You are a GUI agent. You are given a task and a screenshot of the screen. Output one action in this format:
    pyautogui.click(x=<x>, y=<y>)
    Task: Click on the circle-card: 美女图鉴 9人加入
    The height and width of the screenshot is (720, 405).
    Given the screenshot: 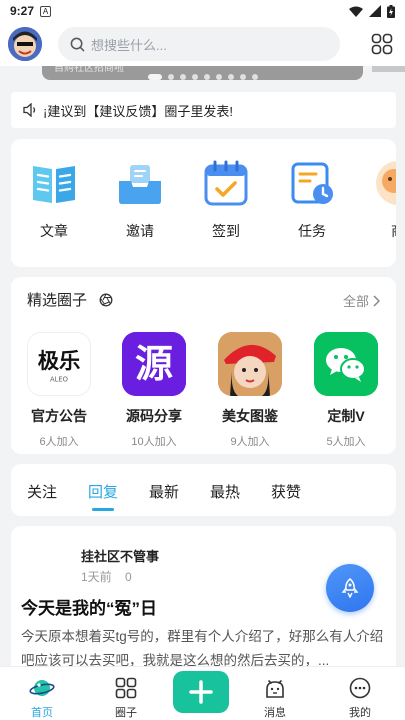 What is the action you would take?
    pyautogui.click(x=250, y=390)
    